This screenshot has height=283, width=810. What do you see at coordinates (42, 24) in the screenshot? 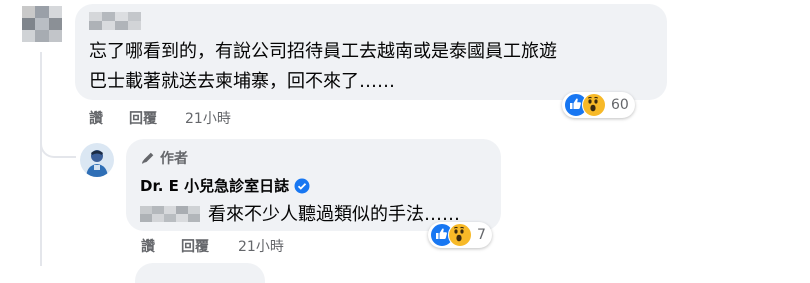
I see `commenter-avatar-blurred` at bounding box center [42, 24].